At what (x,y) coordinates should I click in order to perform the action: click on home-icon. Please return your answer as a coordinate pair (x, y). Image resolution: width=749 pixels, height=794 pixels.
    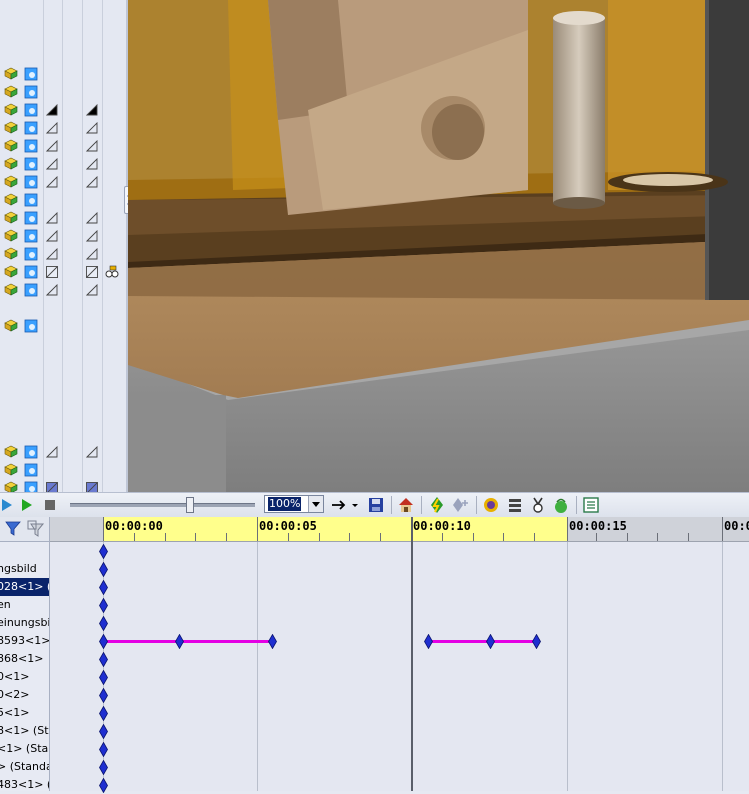
    Looking at the image, I should click on (406, 505).